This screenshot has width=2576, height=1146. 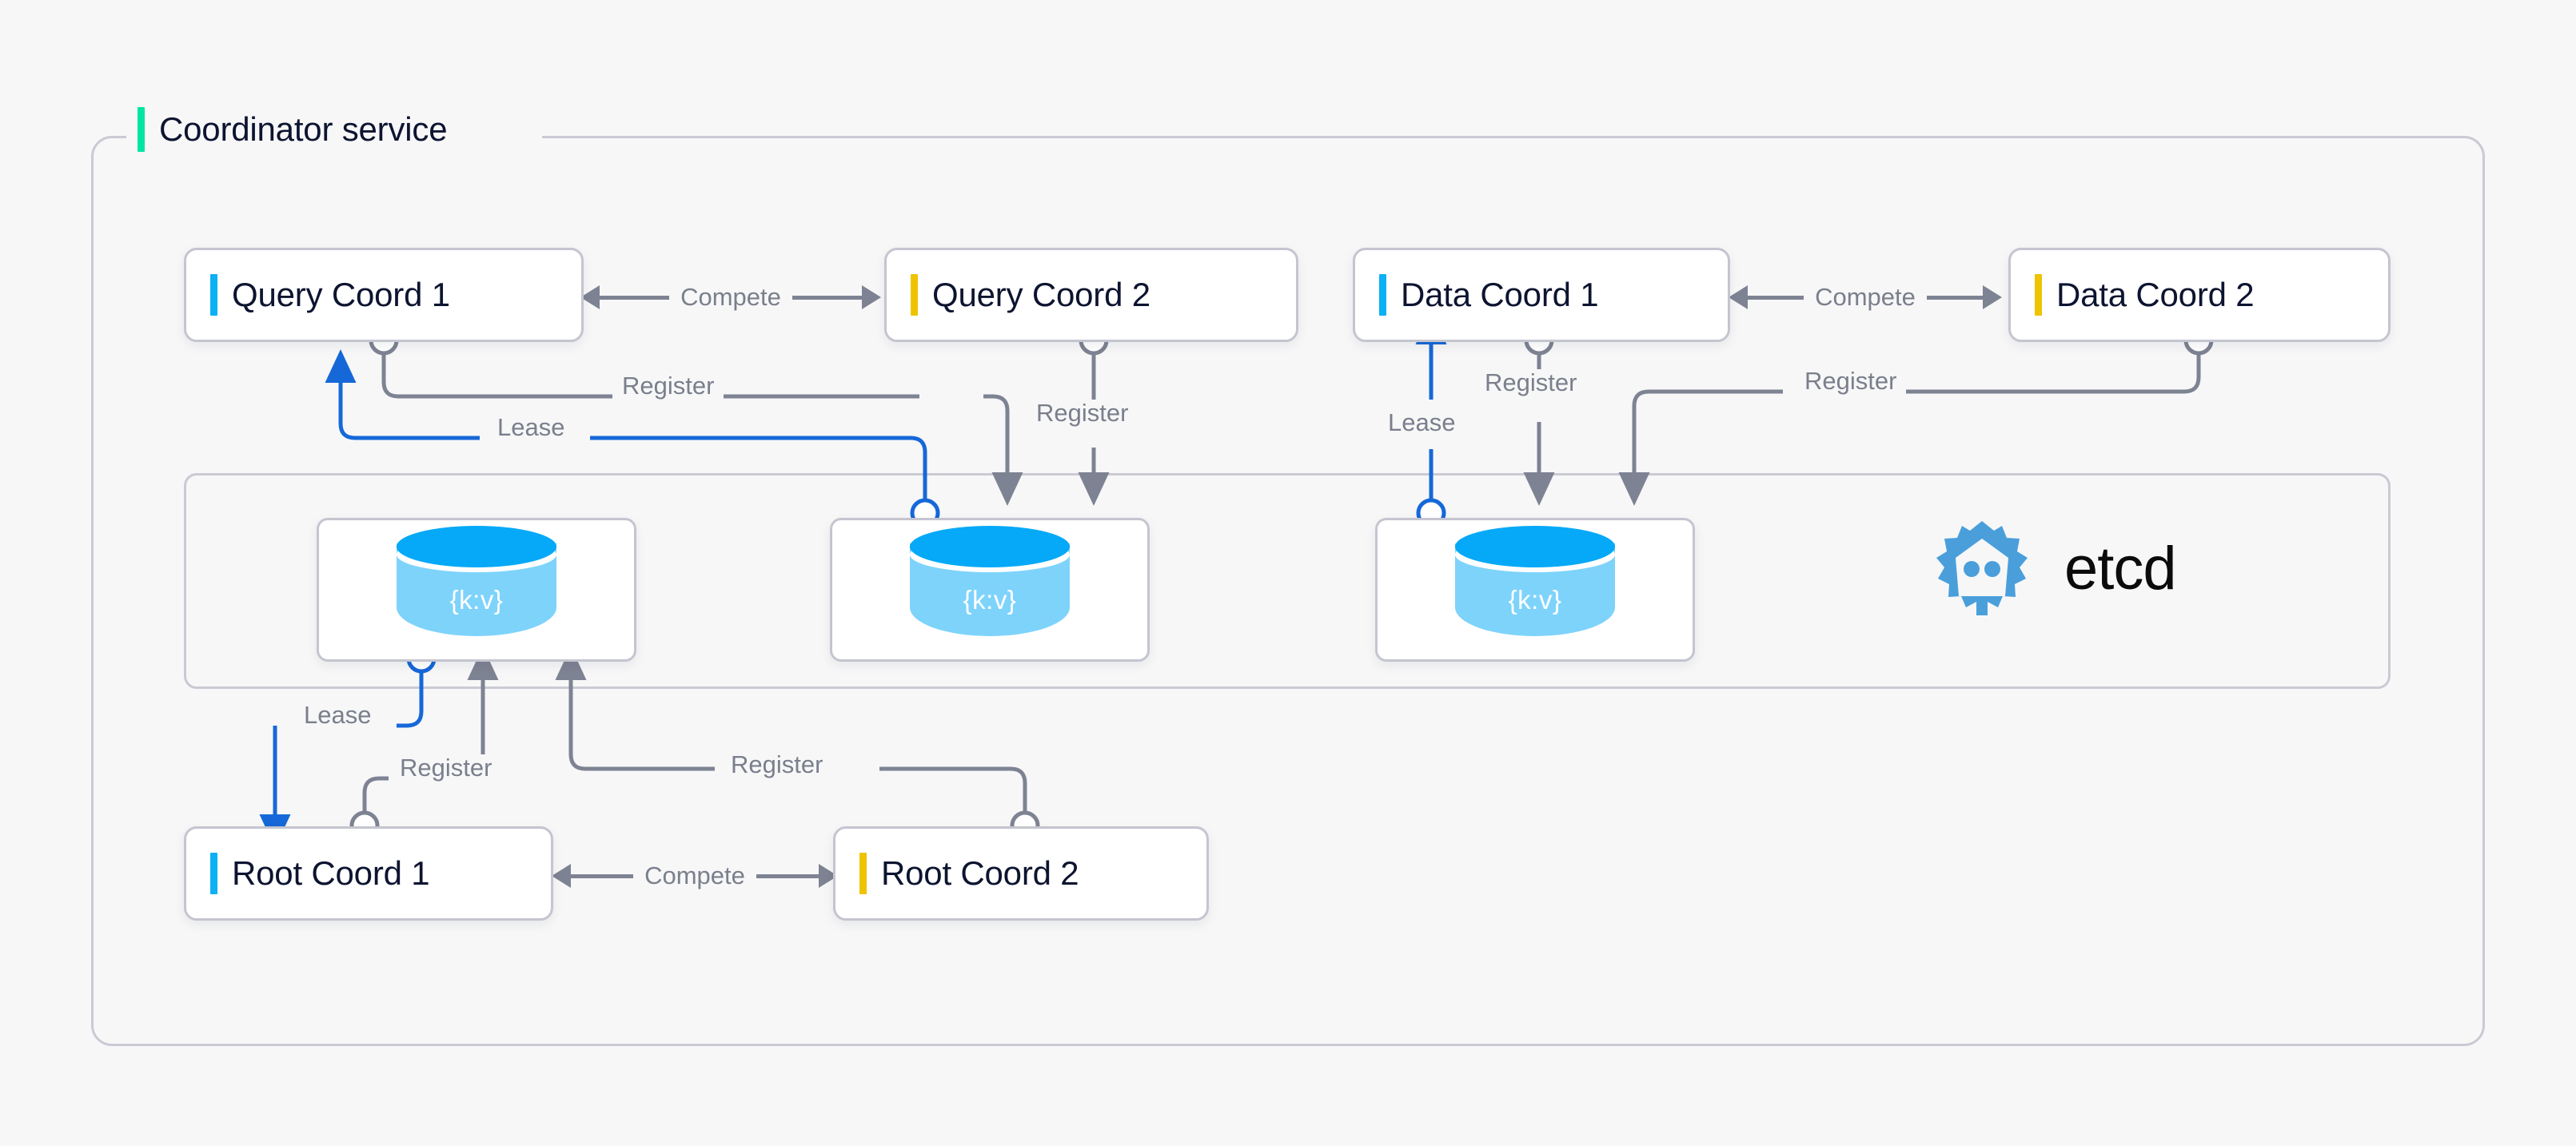 What do you see at coordinates (532, 428) in the screenshot?
I see `edge-label-lease-query: Lease` at bounding box center [532, 428].